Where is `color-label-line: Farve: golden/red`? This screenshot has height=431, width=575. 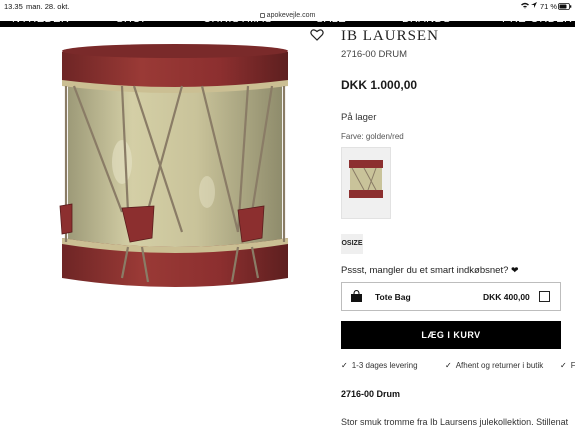
color-label-line: Farve: golden/red is located at coordinates (372, 136).